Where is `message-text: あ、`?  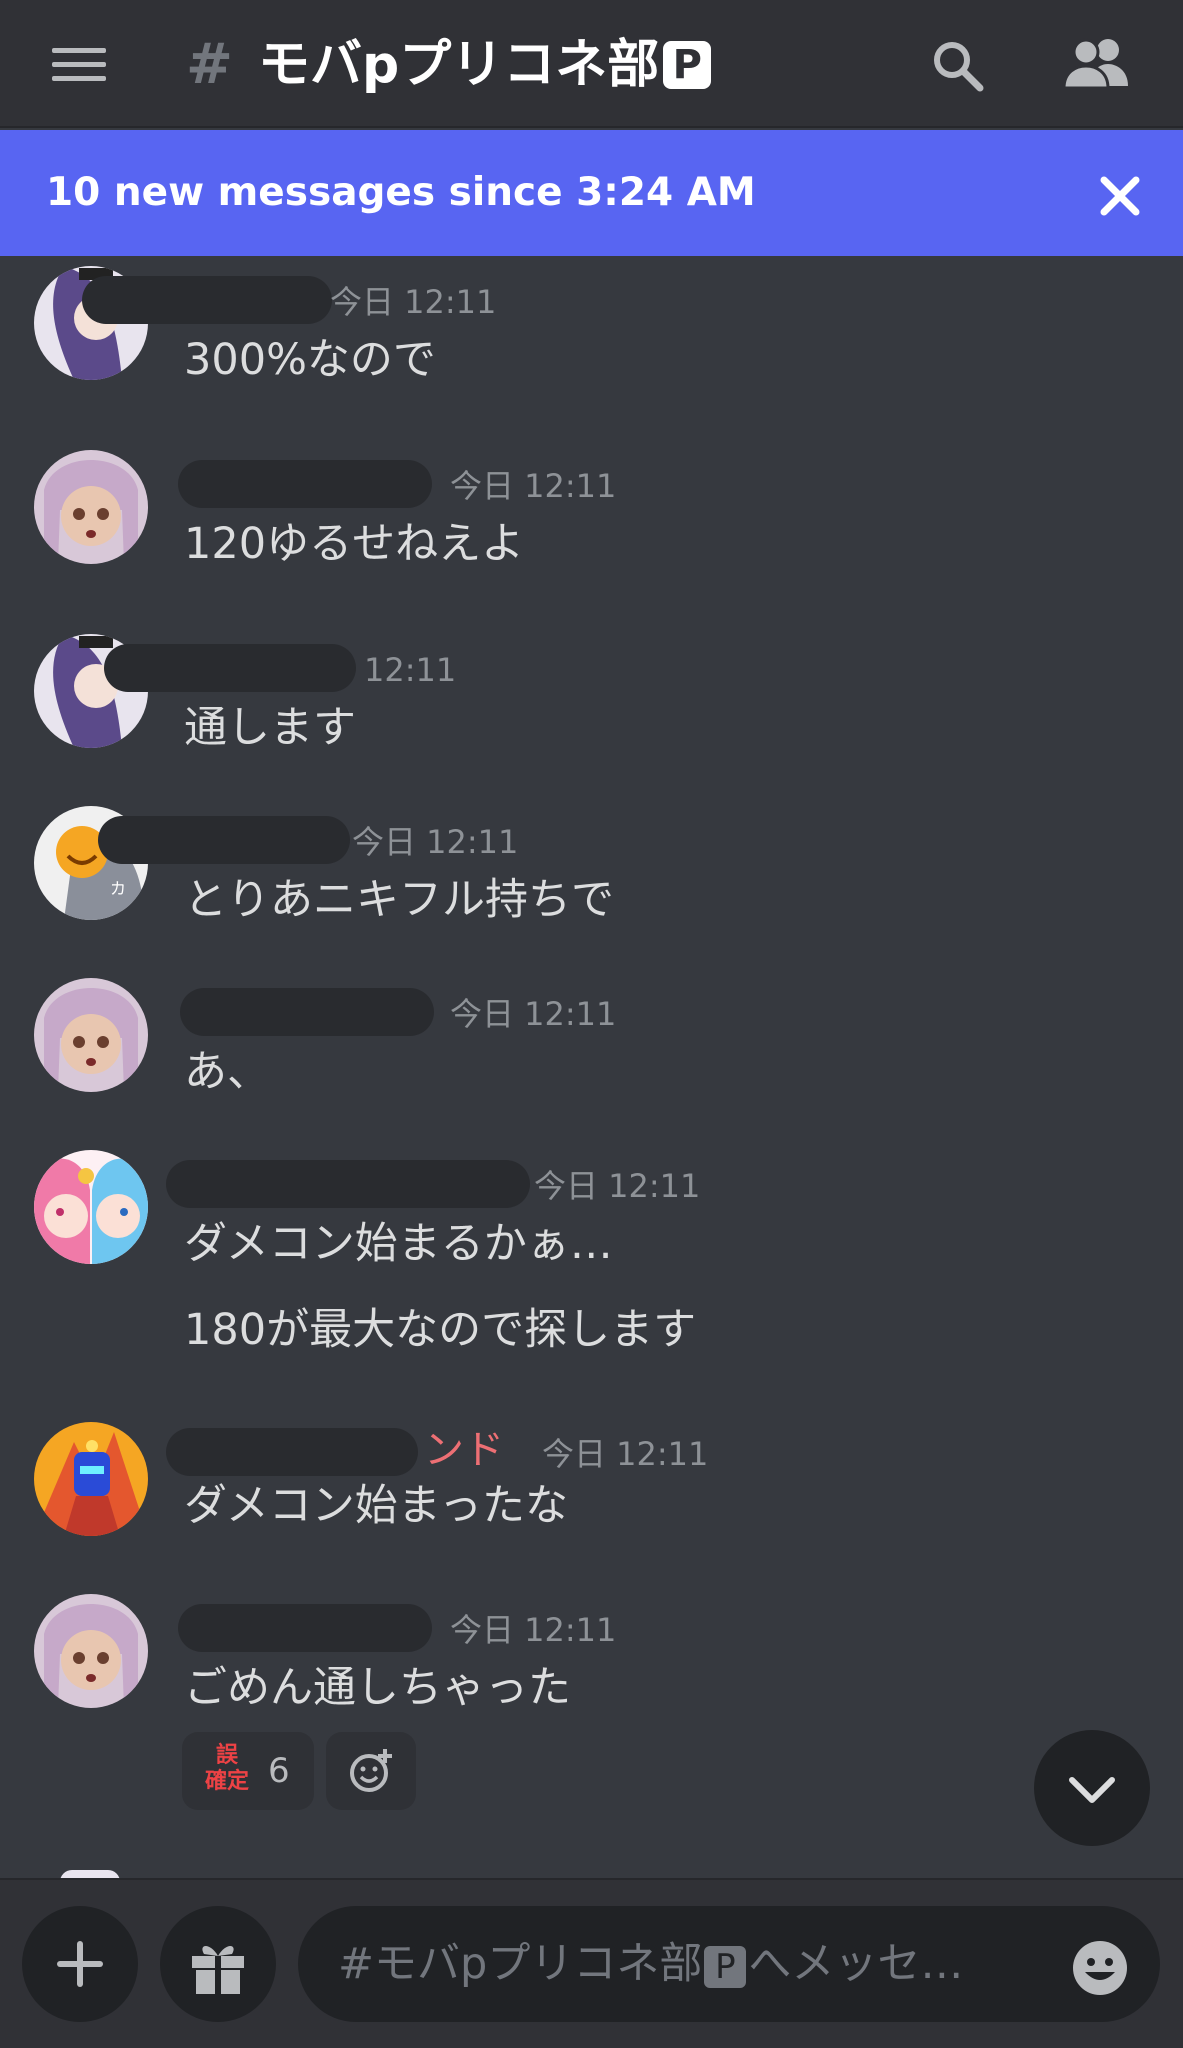
message-text: あ、 is located at coordinates (227, 1072).